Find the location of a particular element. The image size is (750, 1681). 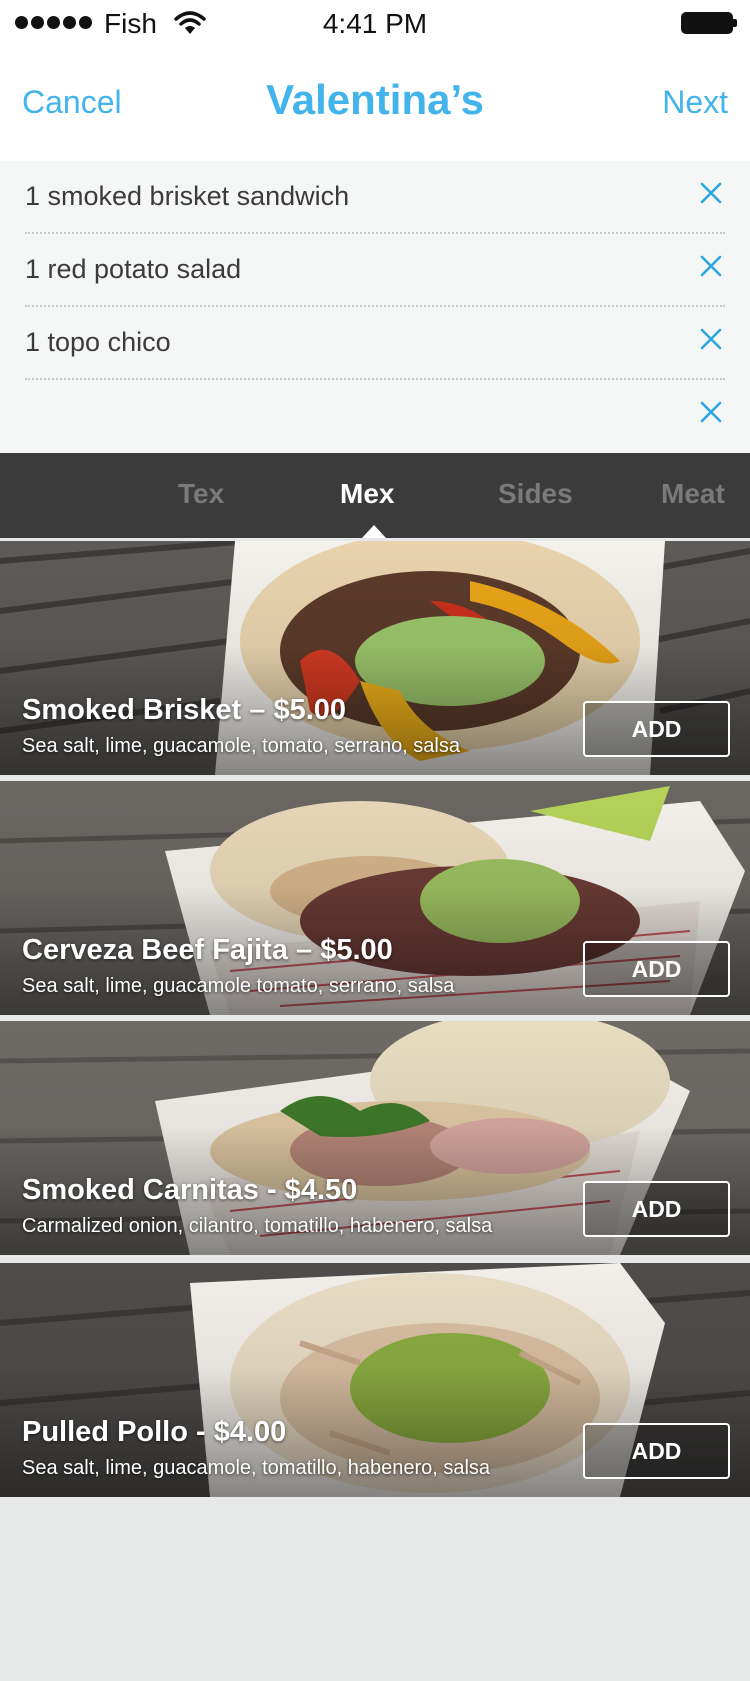

menu-item-title: Cerveza Beef Fajita – $5.00 is located at coordinates (207, 950).